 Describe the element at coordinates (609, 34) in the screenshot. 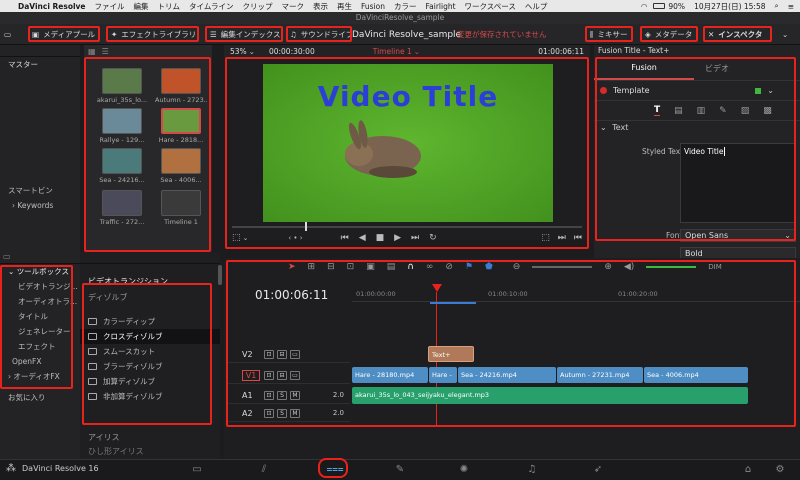

I see `highlight-mixer` at that location.